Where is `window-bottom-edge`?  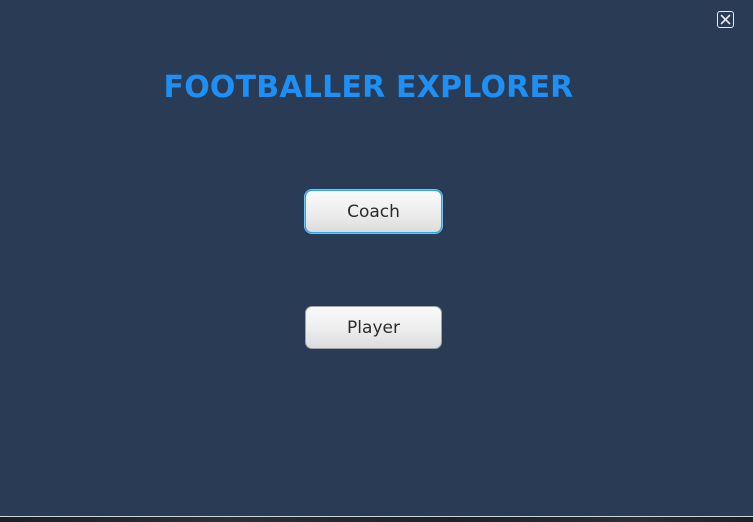 window-bottom-edge is located at coordinates (376, 519).